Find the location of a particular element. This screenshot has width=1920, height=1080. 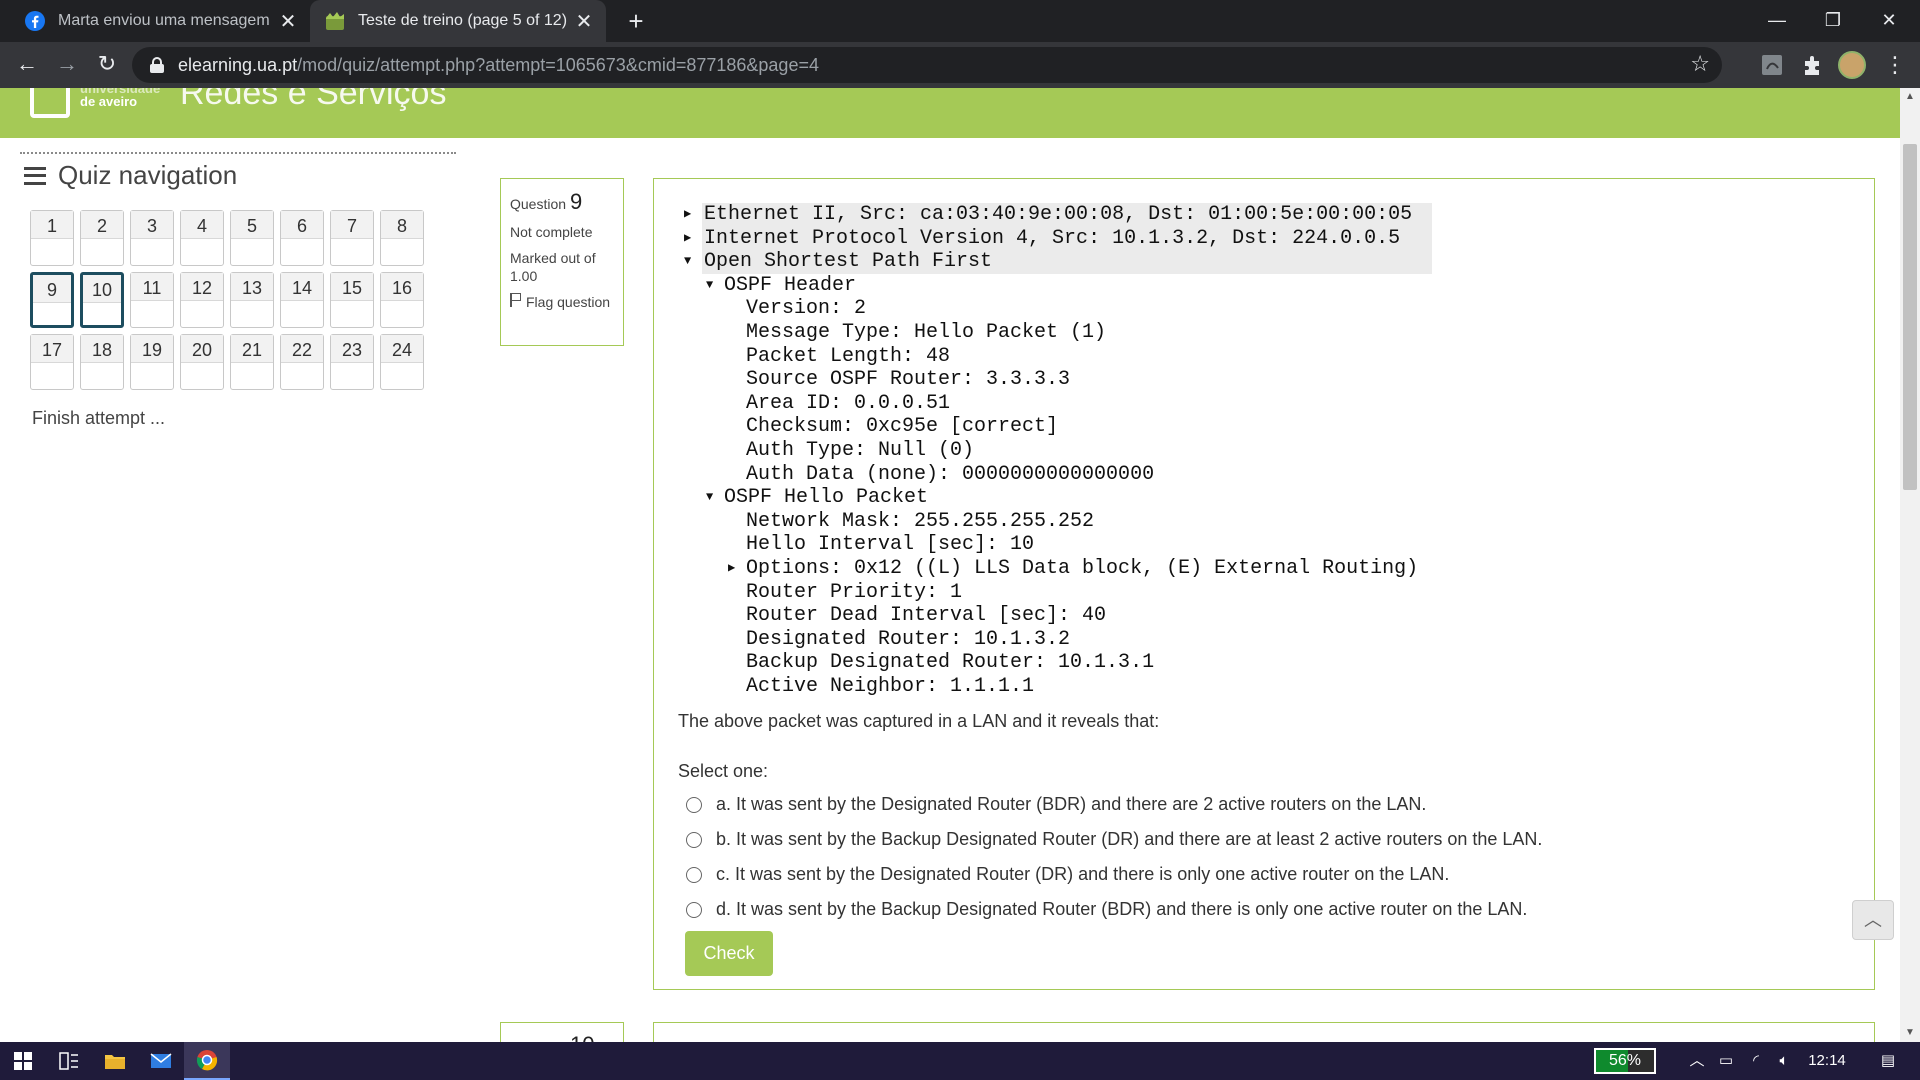

forward-icon: → is located at coordinates (67, 65).